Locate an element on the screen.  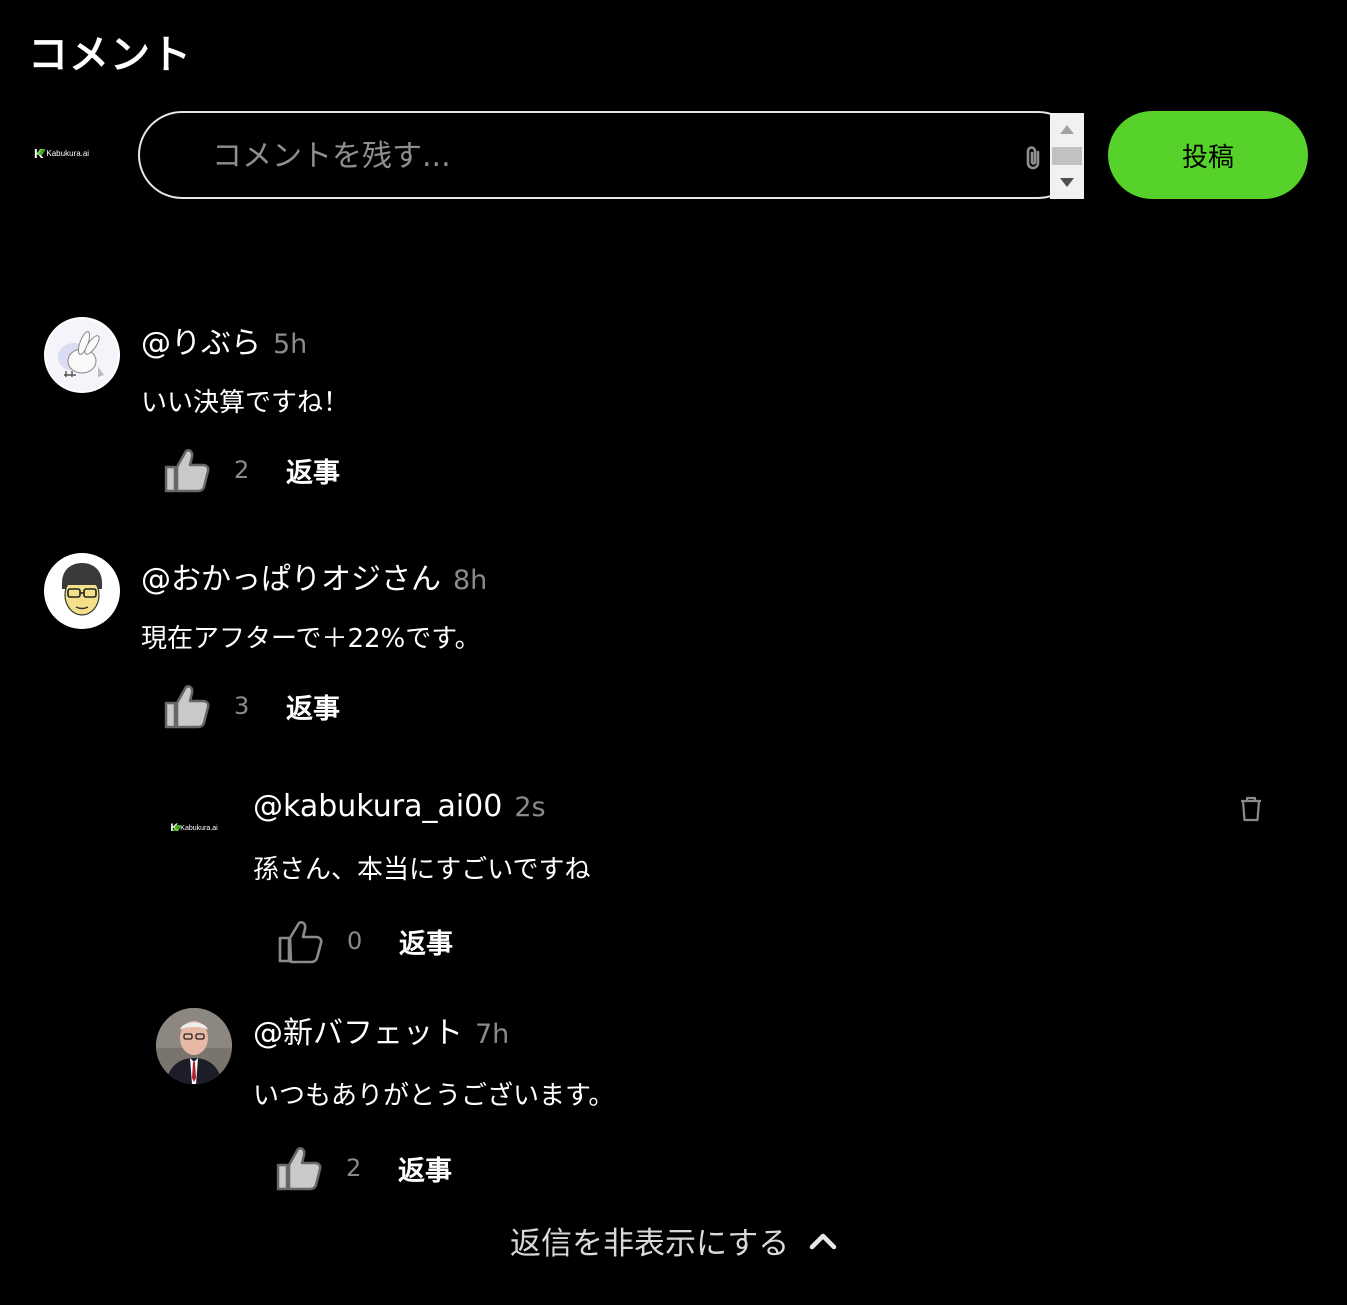
reply-actions: 2 返事 is located at coordinates (363, 1168).